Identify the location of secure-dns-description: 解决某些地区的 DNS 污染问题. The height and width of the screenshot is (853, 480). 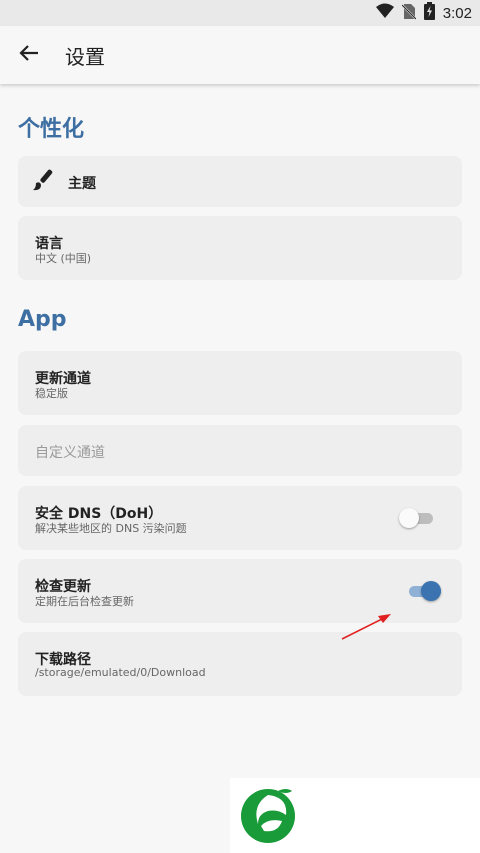
(111, 528).